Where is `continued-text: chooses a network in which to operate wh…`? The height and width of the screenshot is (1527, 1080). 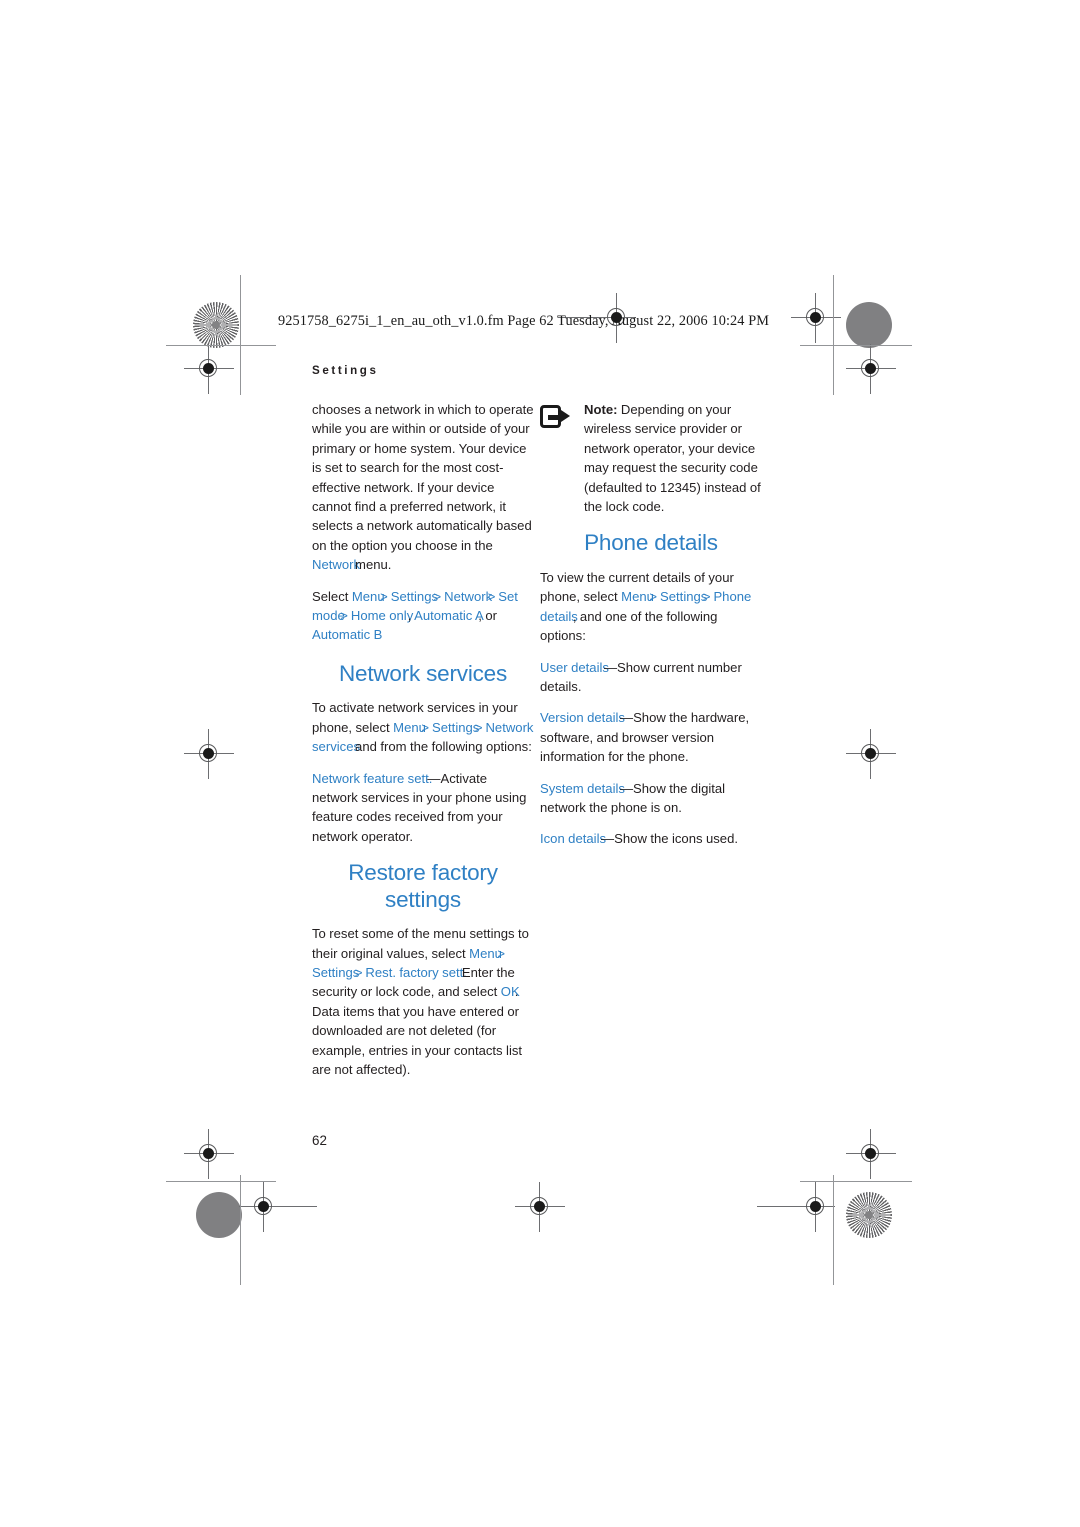
continued-text: chooses a network in which to operate wh… is located at coordinates (423, 477).